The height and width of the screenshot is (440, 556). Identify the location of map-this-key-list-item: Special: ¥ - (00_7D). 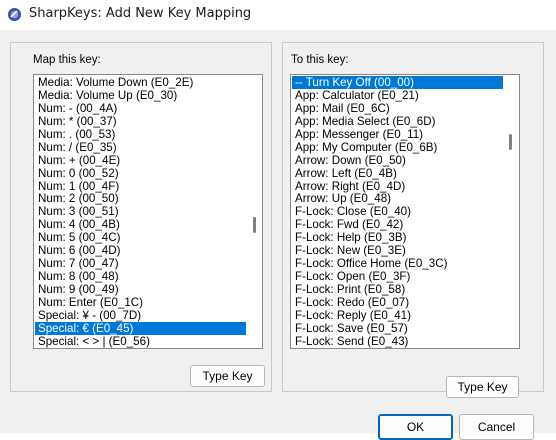
(140, 315).